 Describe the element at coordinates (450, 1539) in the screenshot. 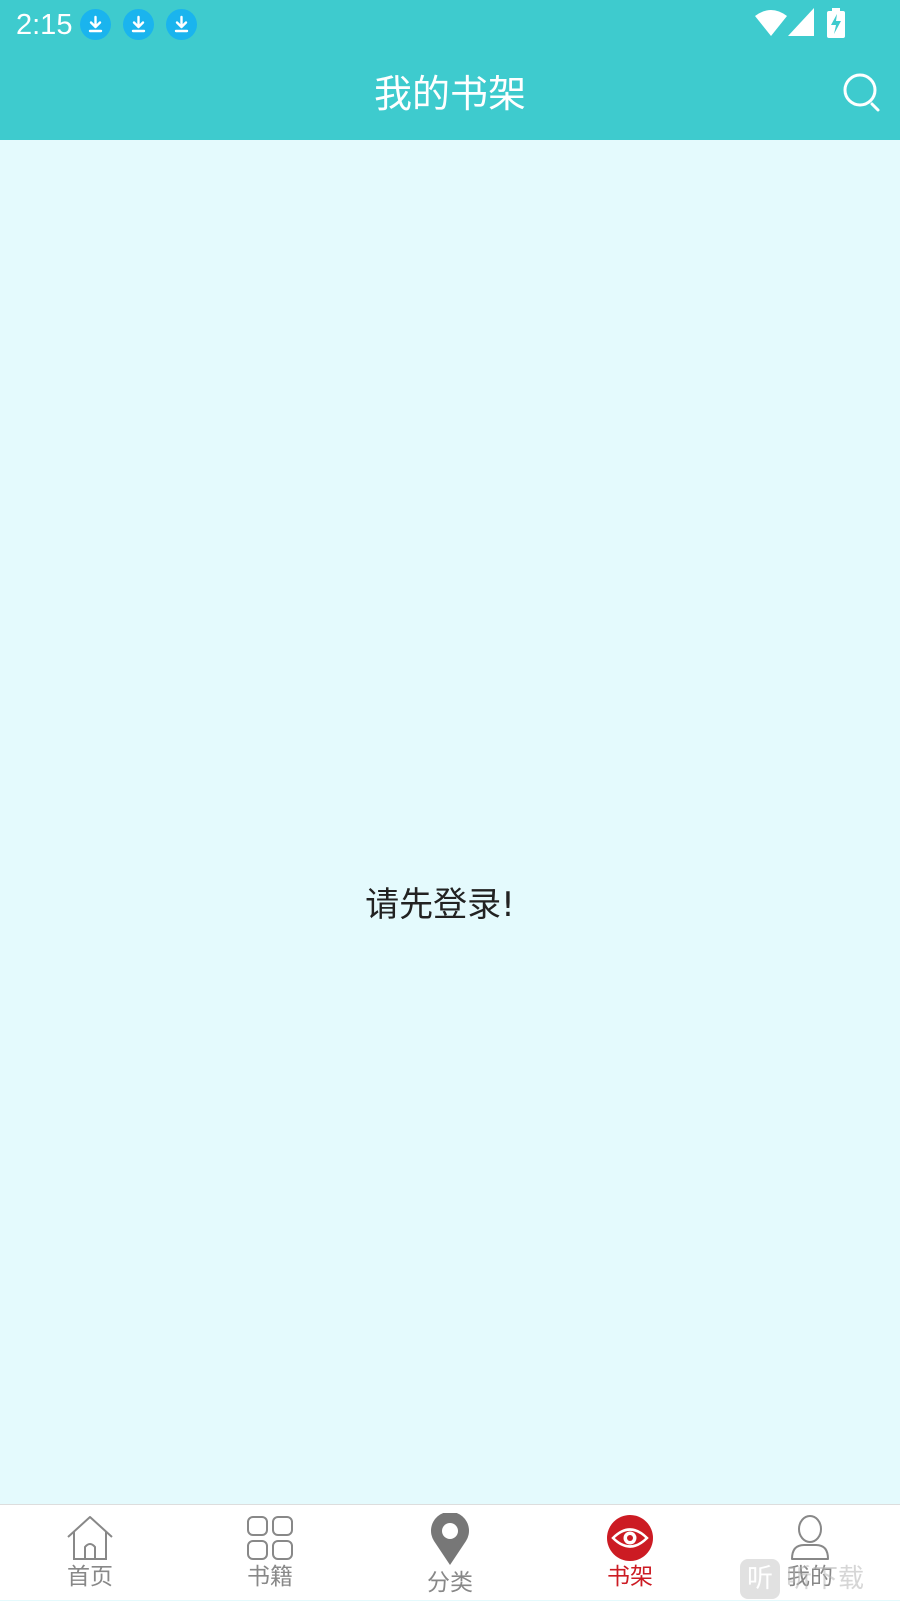

I see `location-pin-icon` at that location.